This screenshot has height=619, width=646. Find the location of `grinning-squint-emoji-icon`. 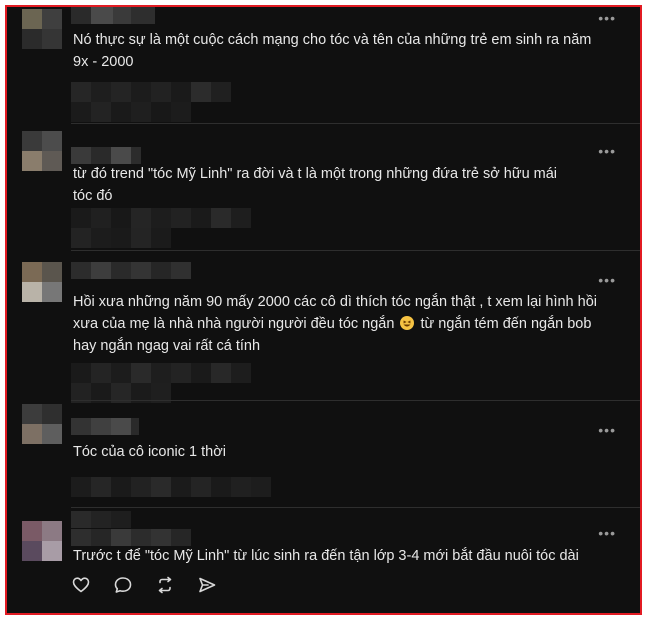

grinning-squint-emoji-icon is located at coordinates (407, 323).